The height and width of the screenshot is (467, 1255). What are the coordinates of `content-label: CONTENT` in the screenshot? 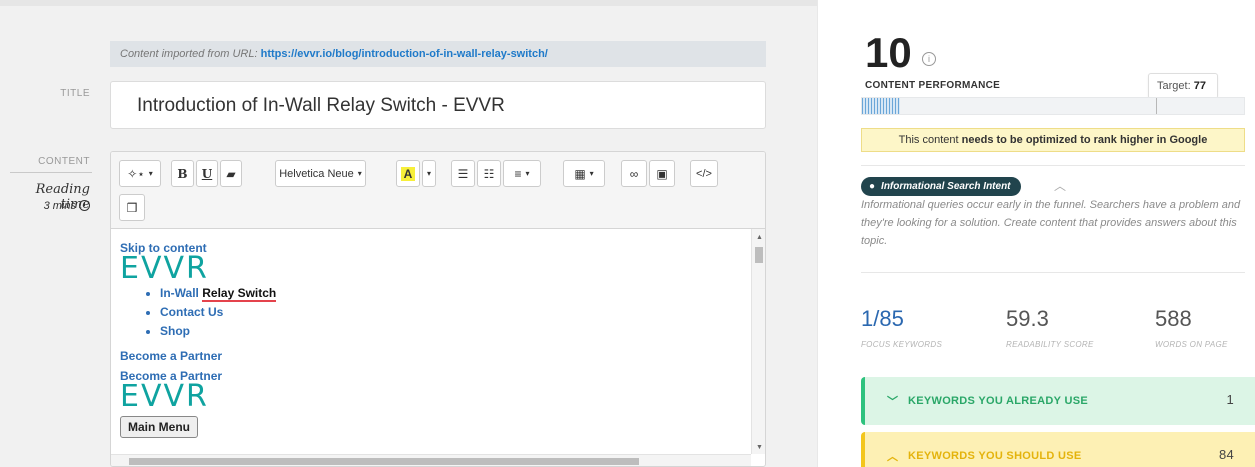 It's located at (64, 161).